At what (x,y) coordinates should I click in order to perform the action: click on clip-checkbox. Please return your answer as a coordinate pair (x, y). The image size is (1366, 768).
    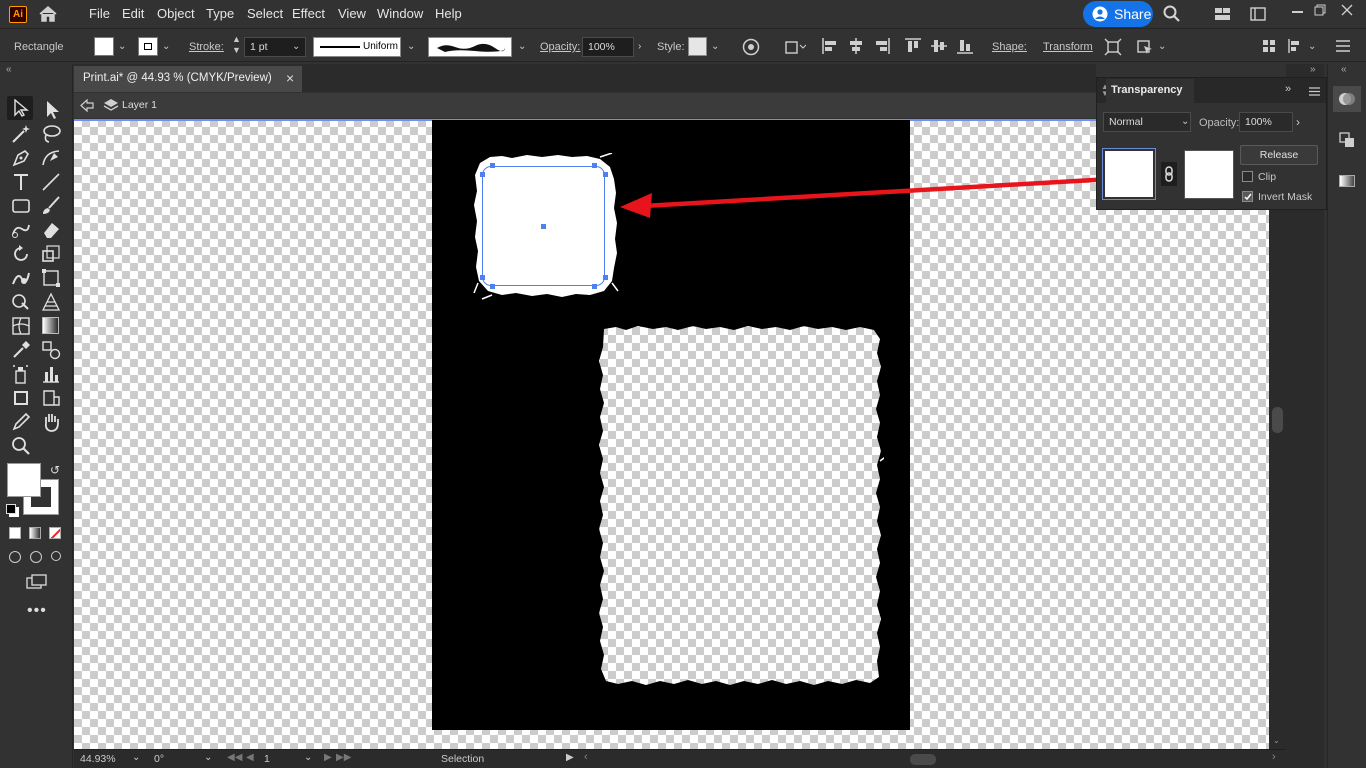
    Looking at the image, I should click on (1247, 176).